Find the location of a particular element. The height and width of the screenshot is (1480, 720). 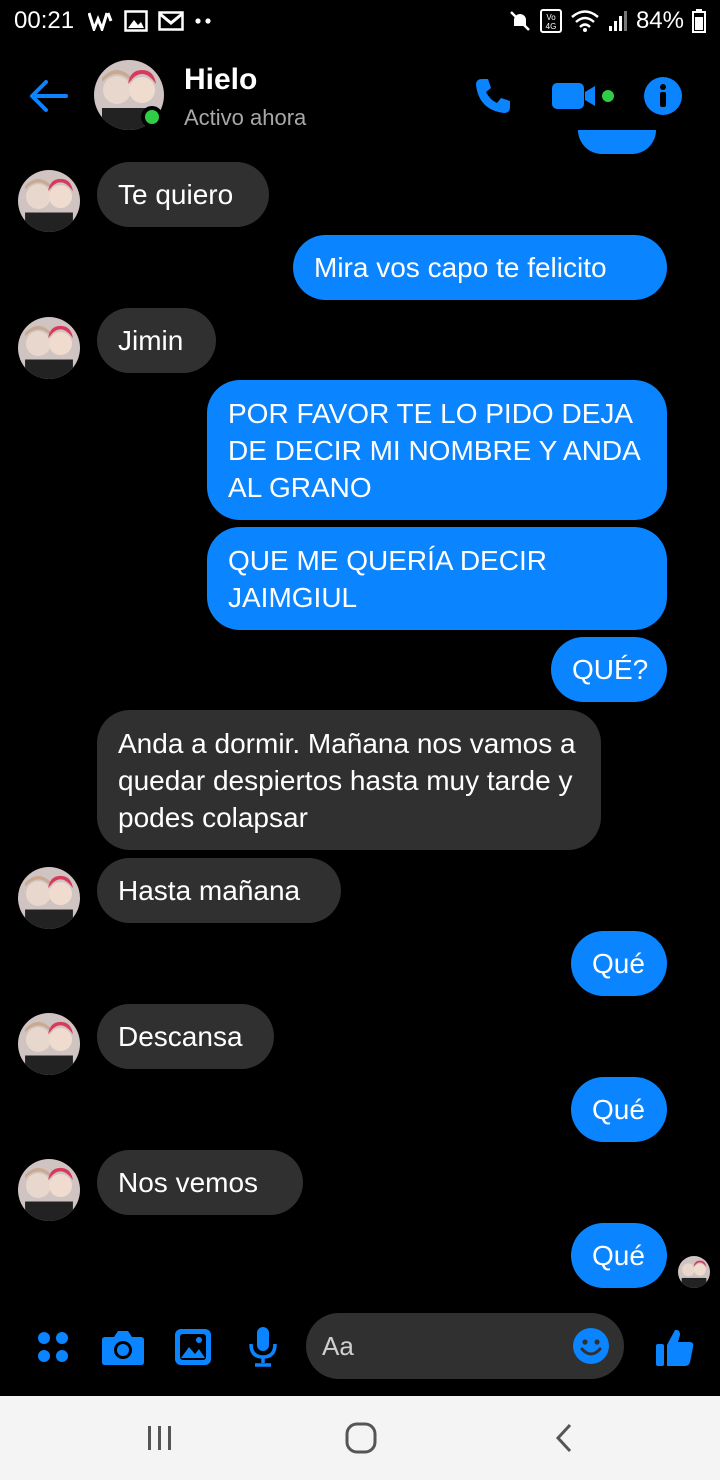

contact-name: Hielo is located at coordinates (220, 80).